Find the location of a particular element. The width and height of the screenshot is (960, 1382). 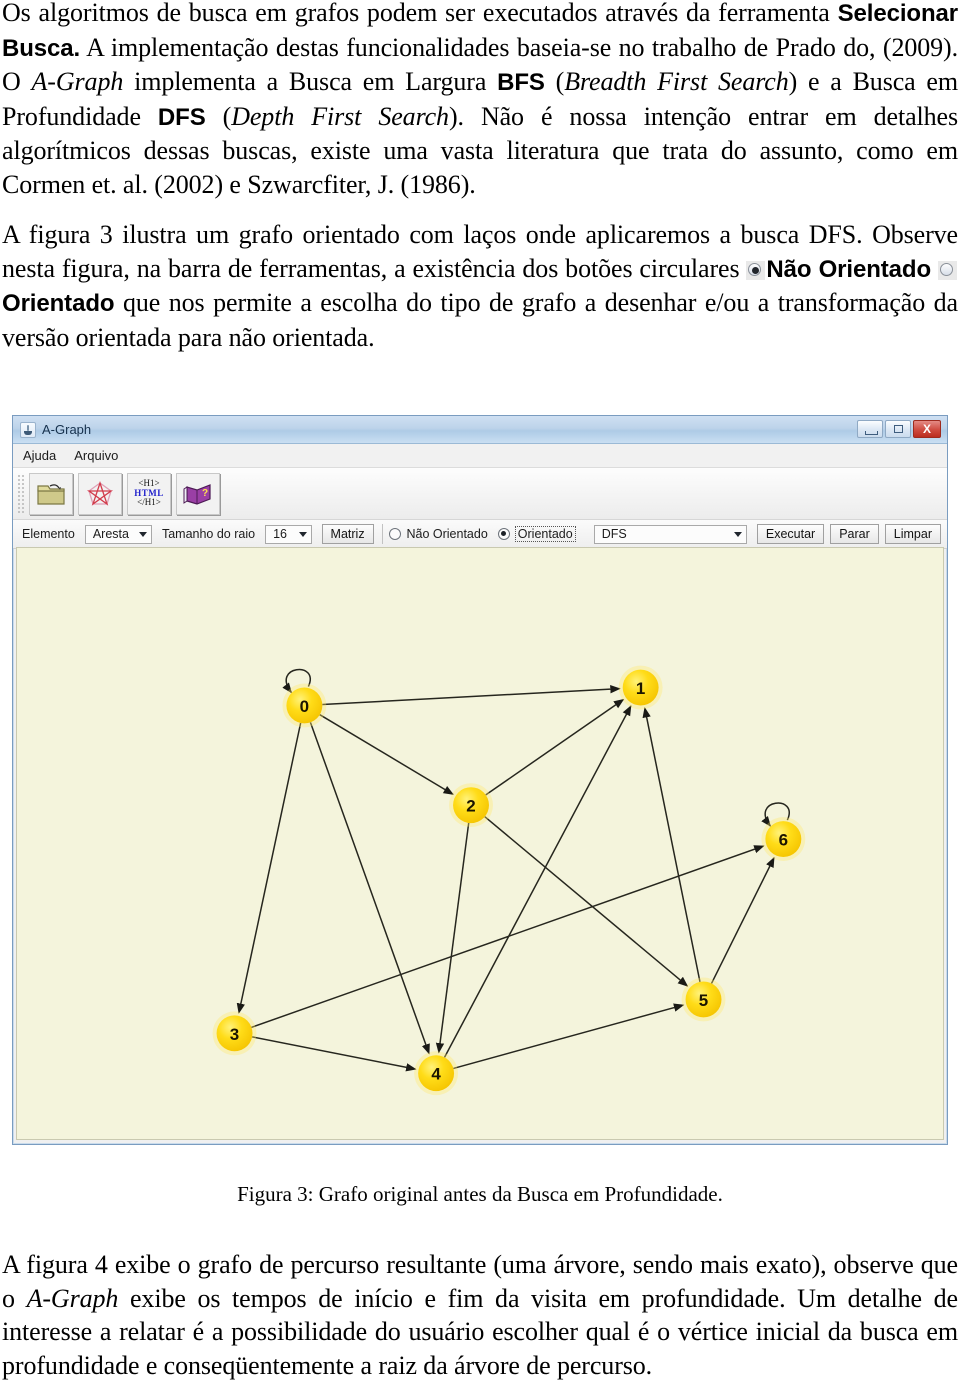

graph-node-label: 2 is located at coordinates (470, 806).